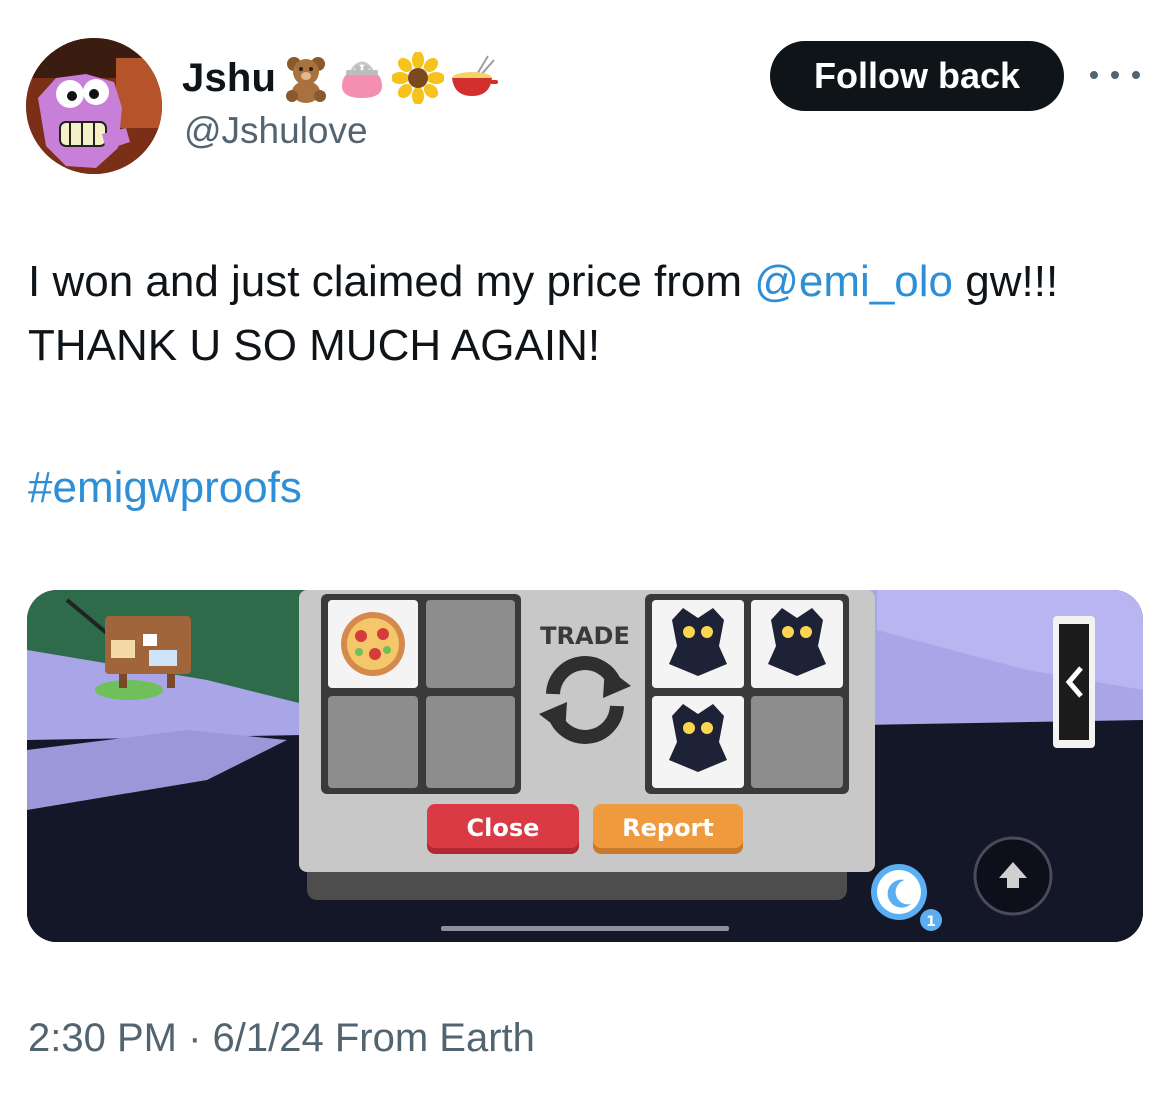 The height and width of the screenshot is (1097, 1170). Describe the element at coordinates (373, 644) in the screenshot. I see `pizza-icon` at that location.